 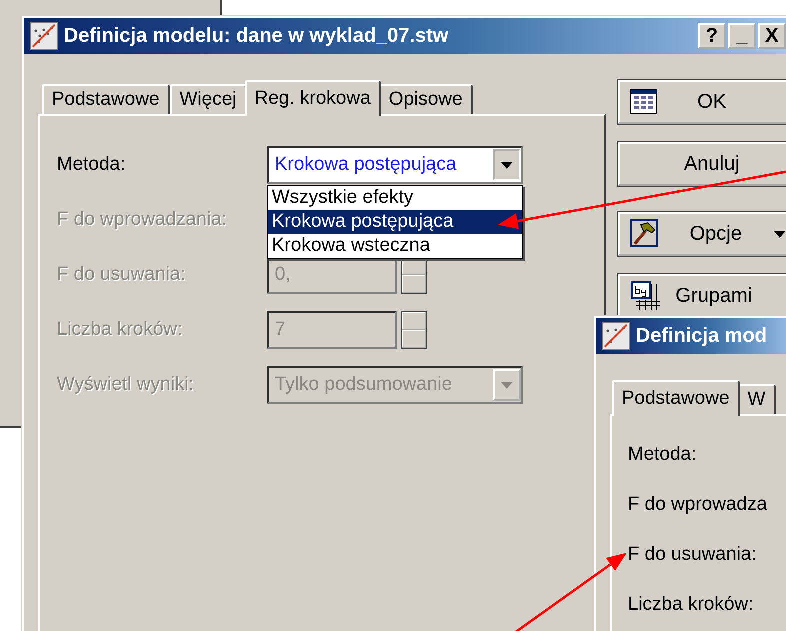 What do you see at coordinates (425, 99) in the screenshot?
I see `tab: Opisowe` at bounding box center [425, 99].